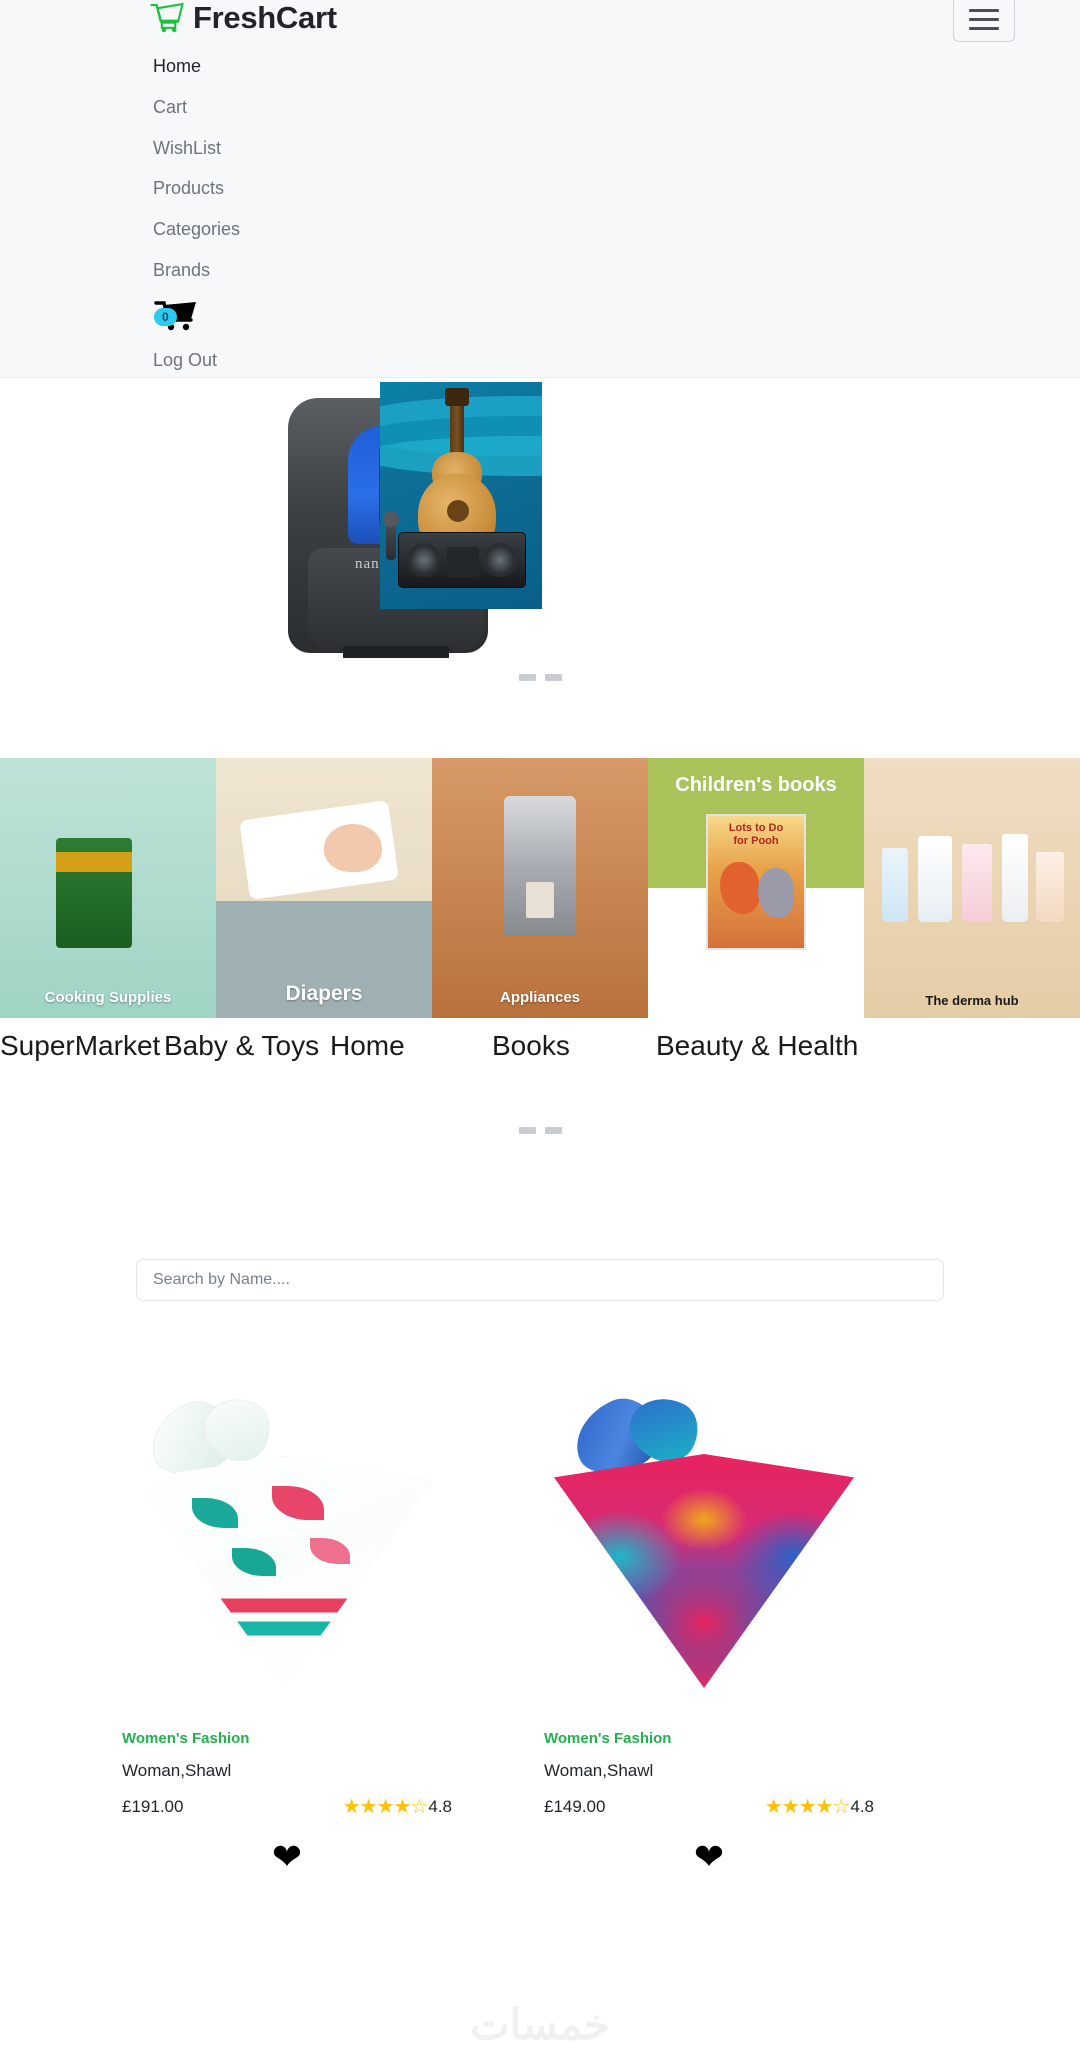  Describe the element at coordinates (196, 189) in the screenshot. I see `nav-item-products: Products` at that location.